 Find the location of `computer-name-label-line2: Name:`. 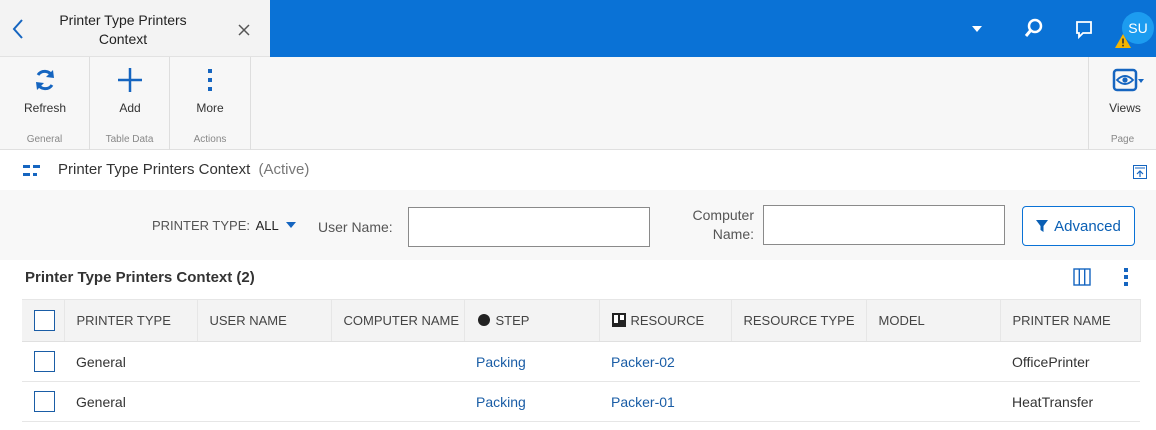

computer-name-label-line2: Name: is located at coordinates (733, 234).